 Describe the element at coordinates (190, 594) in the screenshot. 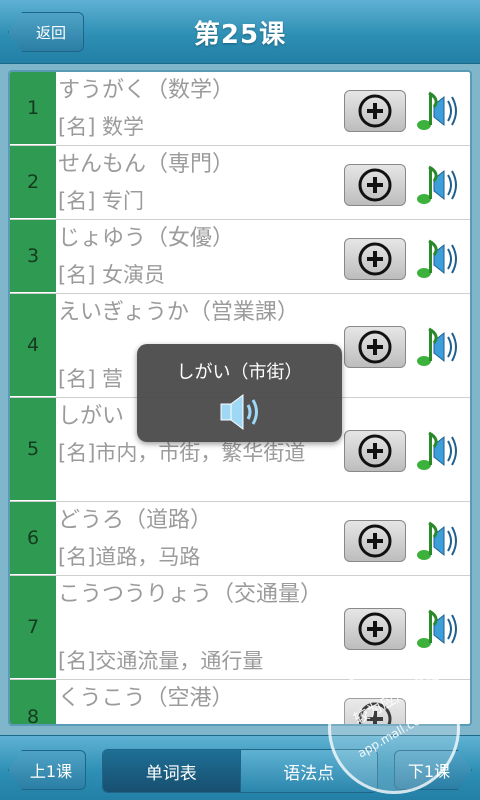

I see `word-text: こうつうりょう（交通量）` at that location.